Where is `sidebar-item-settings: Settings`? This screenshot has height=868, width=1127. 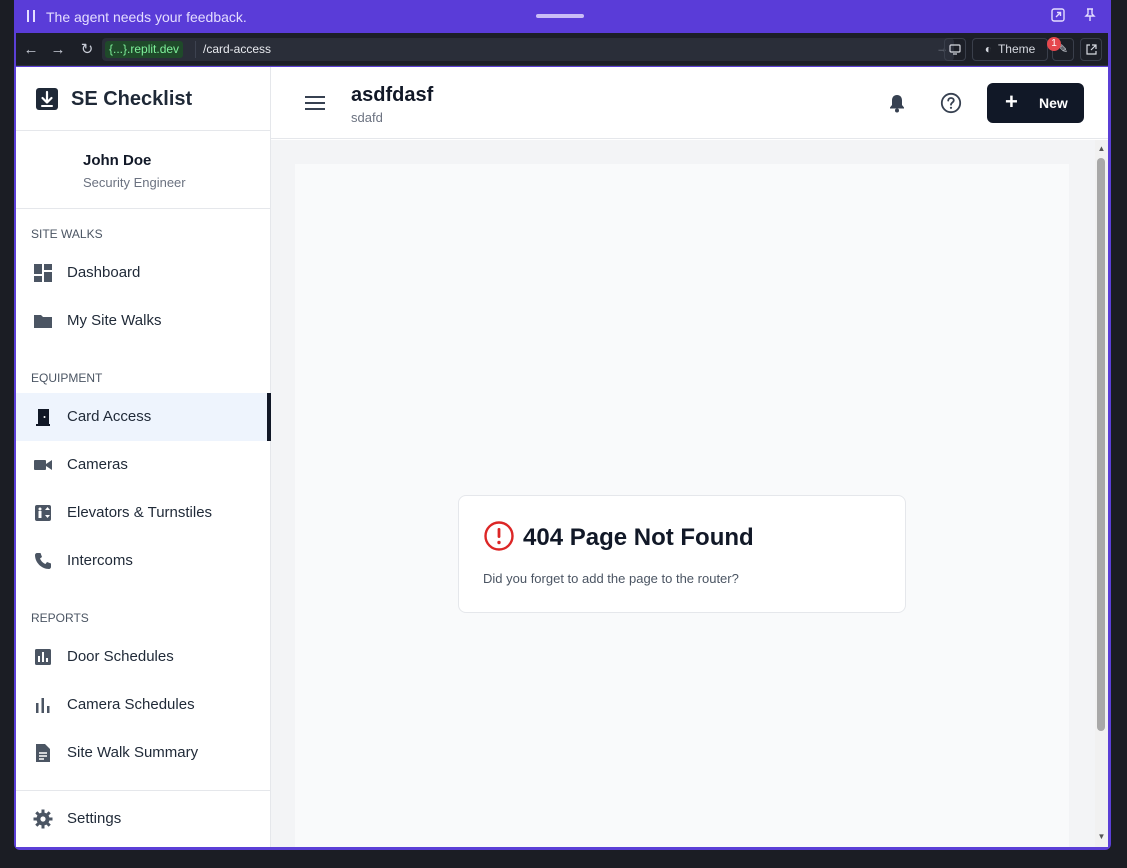 sidebar-item-settings: Settings is located at coordinates (143, 819).